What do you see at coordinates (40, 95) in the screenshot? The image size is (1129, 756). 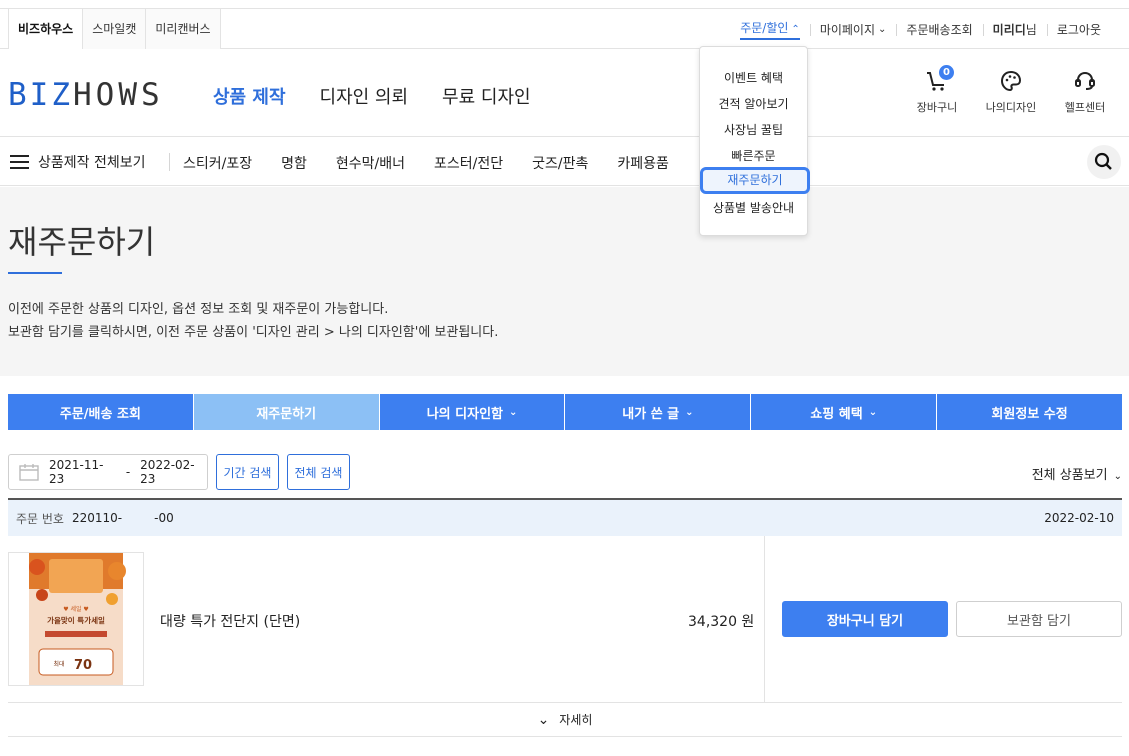 I see `logo-biz: BIZ` at bounding box center [40, 95].